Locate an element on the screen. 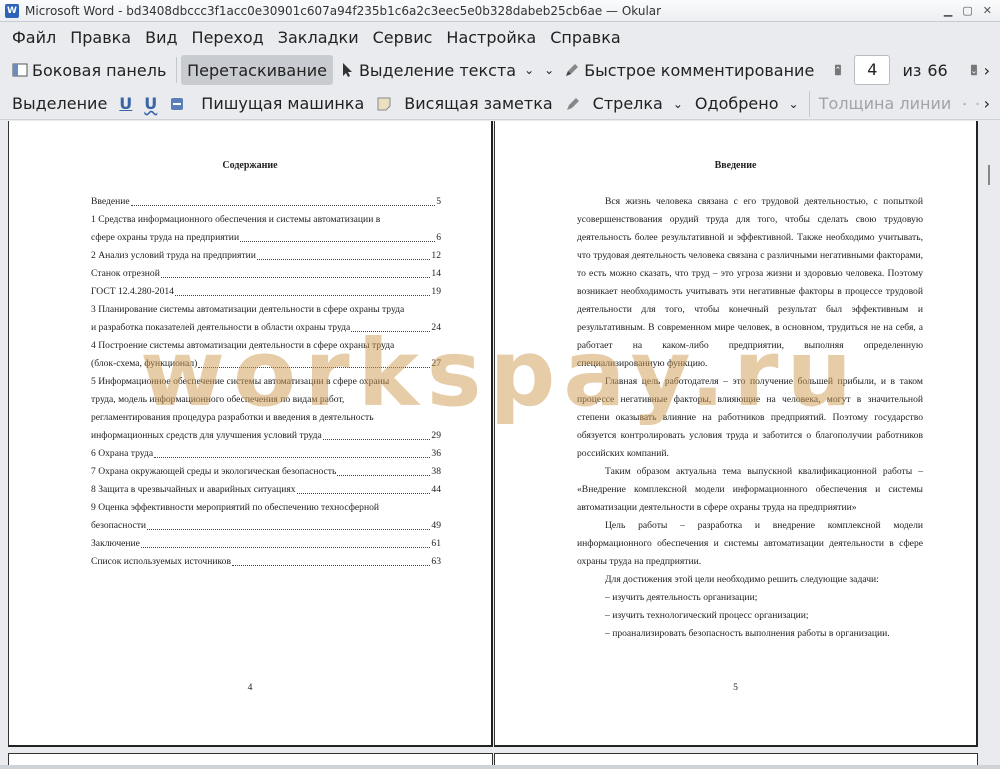  toc-entry: 6 Охрана труда 36 is located at coordinates (266, 454).